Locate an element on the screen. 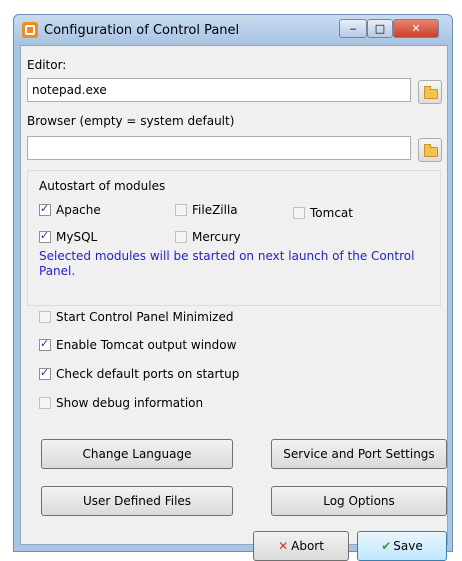 The image size is (462, 561). autostart-tomcat-checkbox: Tomcat is located at coordinates (323, 213).